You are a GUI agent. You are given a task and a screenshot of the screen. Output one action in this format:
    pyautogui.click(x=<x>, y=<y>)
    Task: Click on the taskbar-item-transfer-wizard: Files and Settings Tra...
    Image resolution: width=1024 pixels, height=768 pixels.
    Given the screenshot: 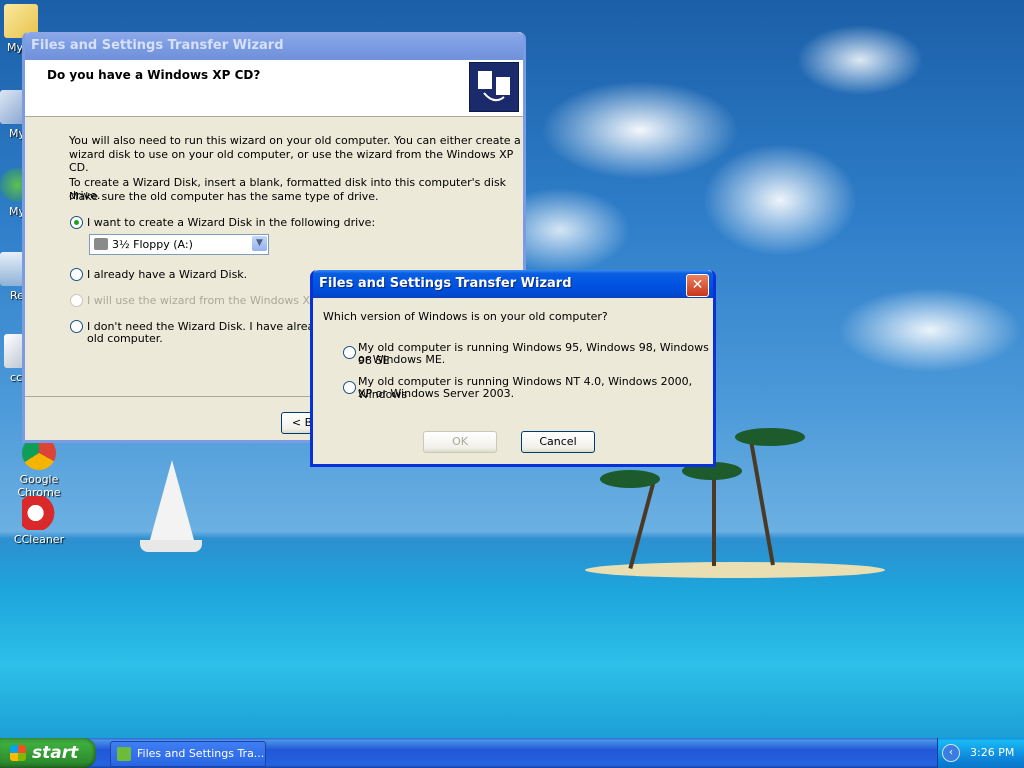 What is the action you would take?
    pyautogui.click(x=188, y=754)
    